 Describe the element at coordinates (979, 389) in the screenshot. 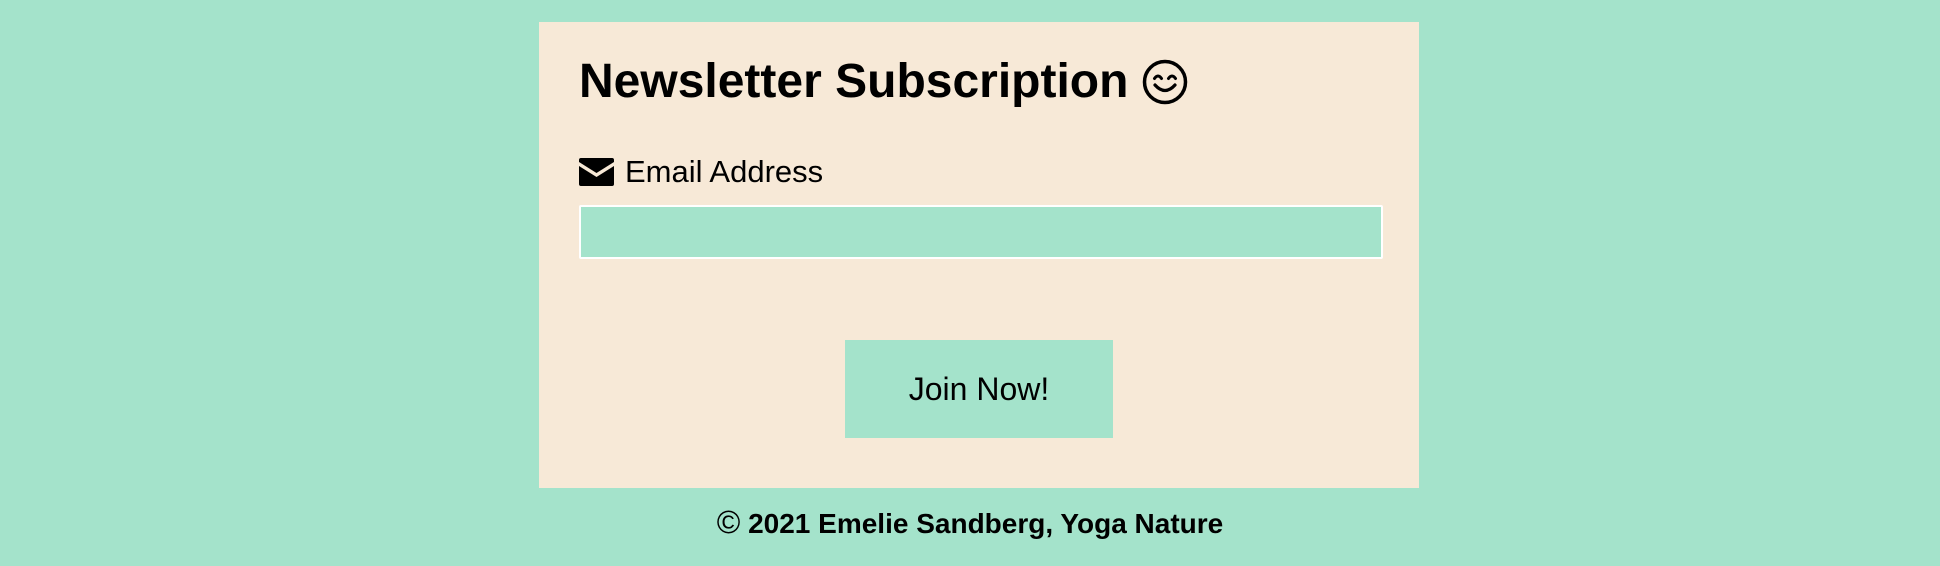

I see `join-now-button: Join Now!` at that location.